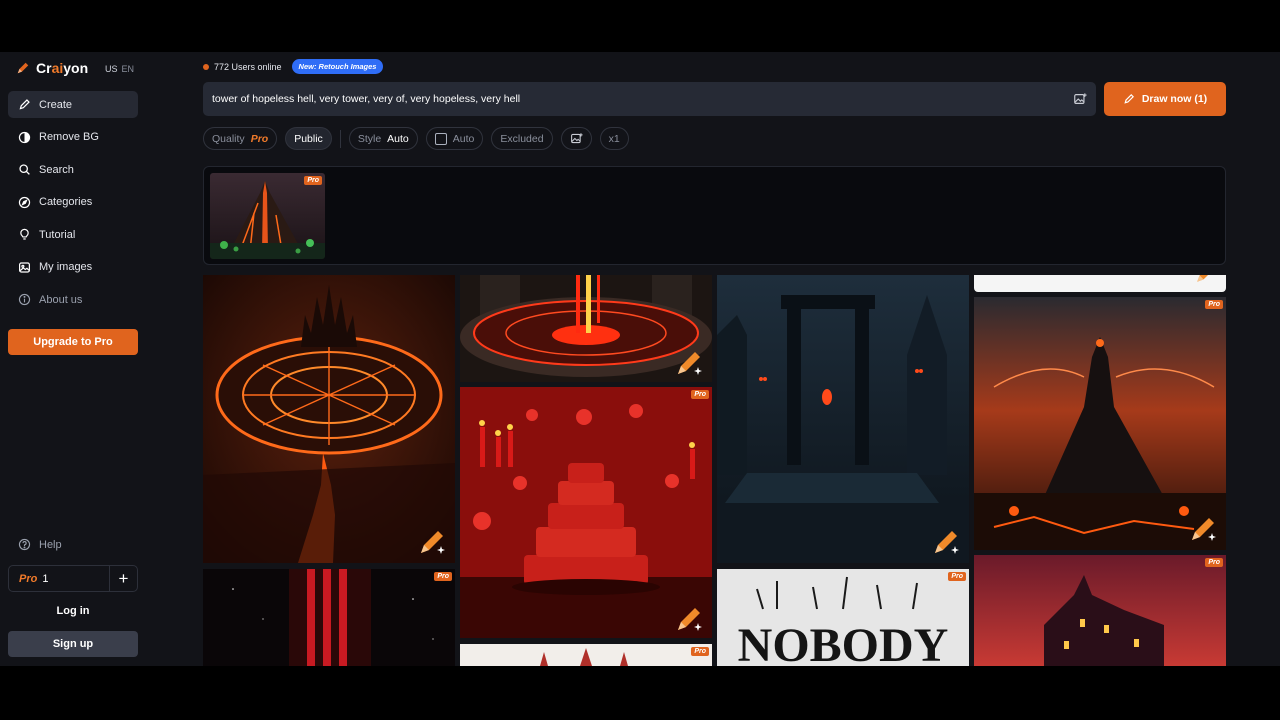 The height and width of the screenshot is (720, 1280). I want to click on sidebar-item-remove-bg: Remove BG, so click(73, 137).